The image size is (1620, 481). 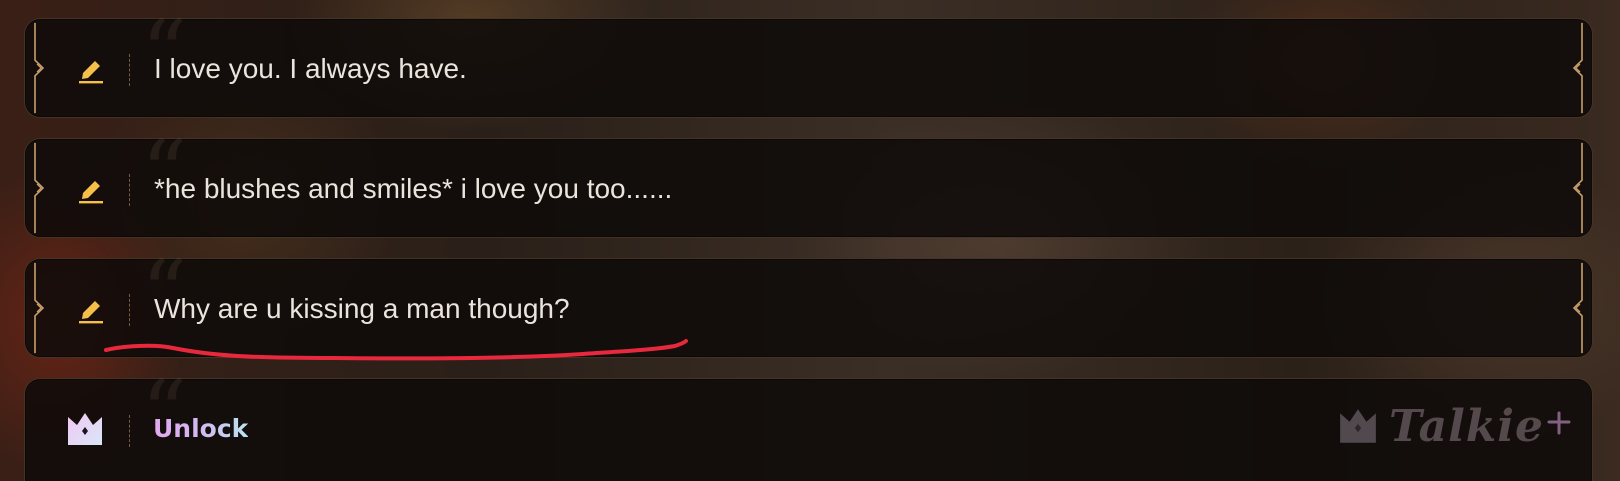 I want to click on talkie-logo: Talkie, so click(x=1454, y=426).